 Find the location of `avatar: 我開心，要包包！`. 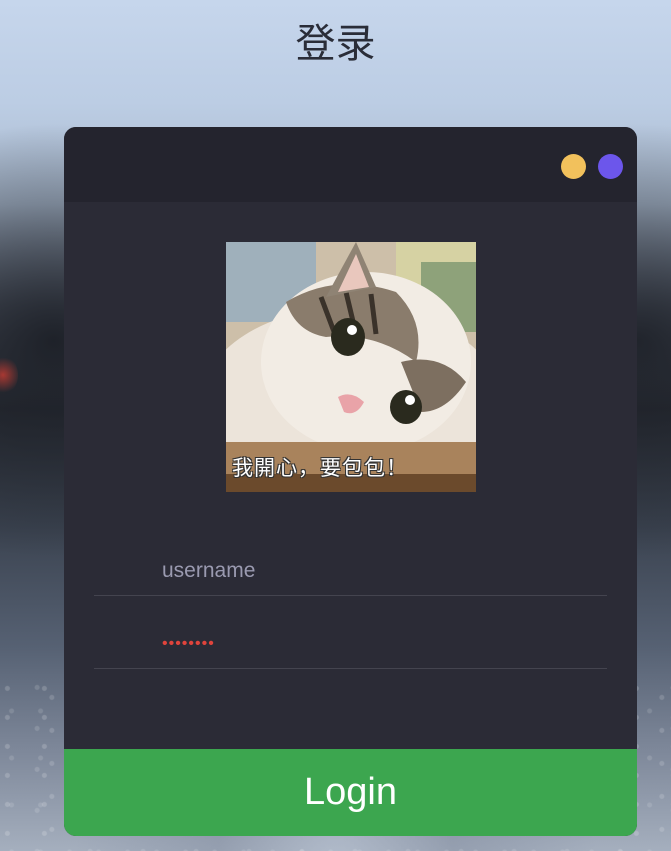

avatar: 我開心，要包包！ is located at coordinates (351, 367).